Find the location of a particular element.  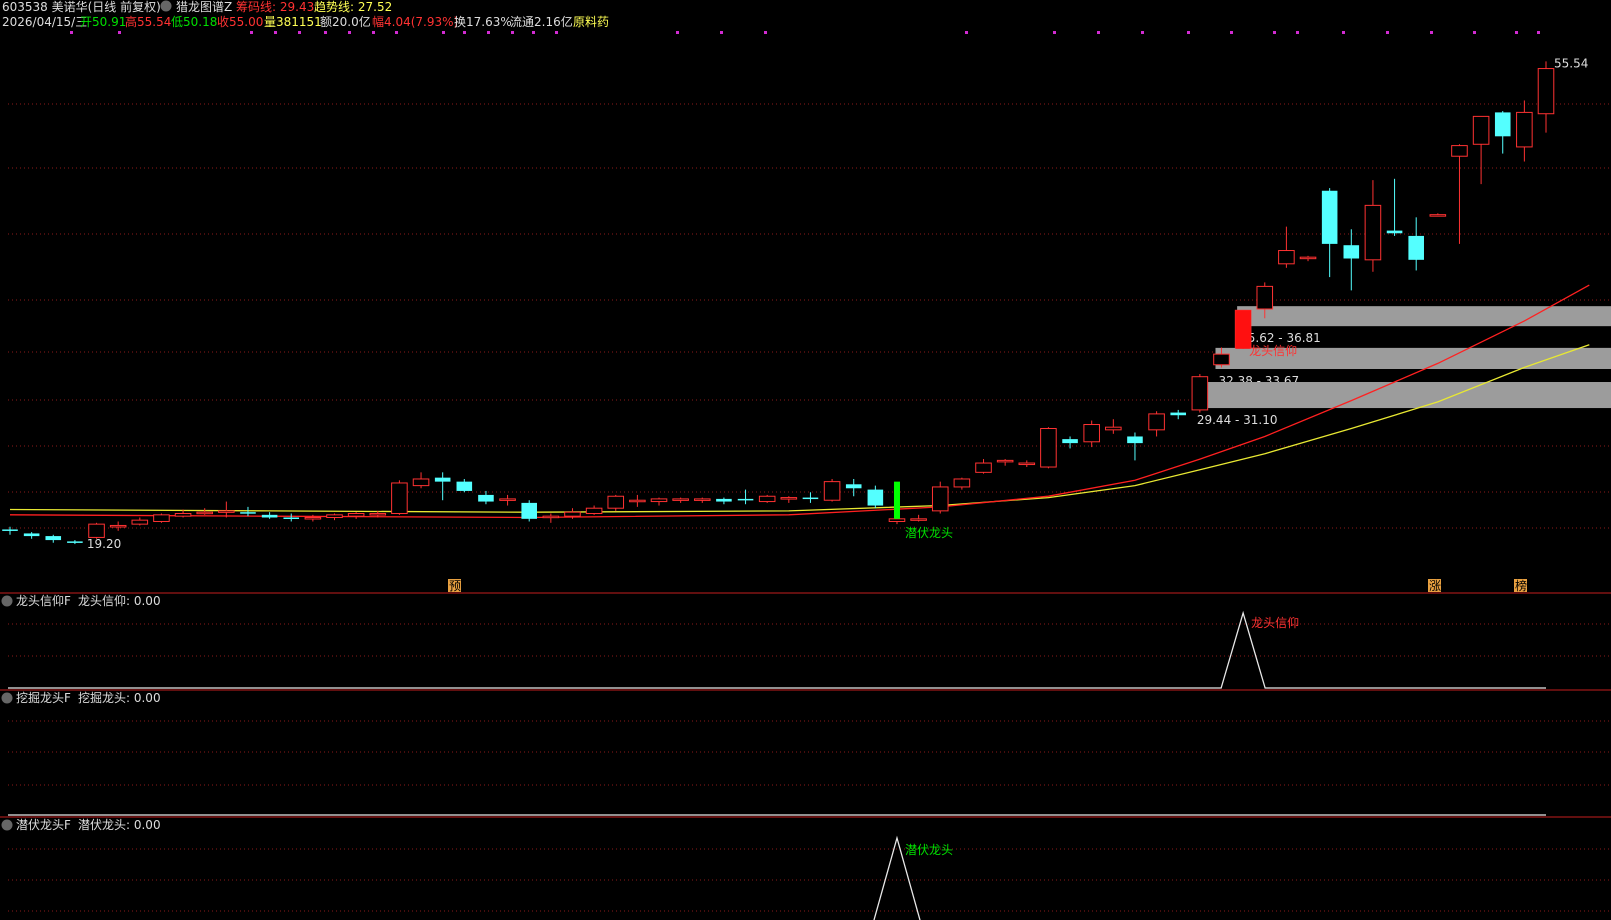

signal-marker: 涨 is located at coordinates (1435, 585).